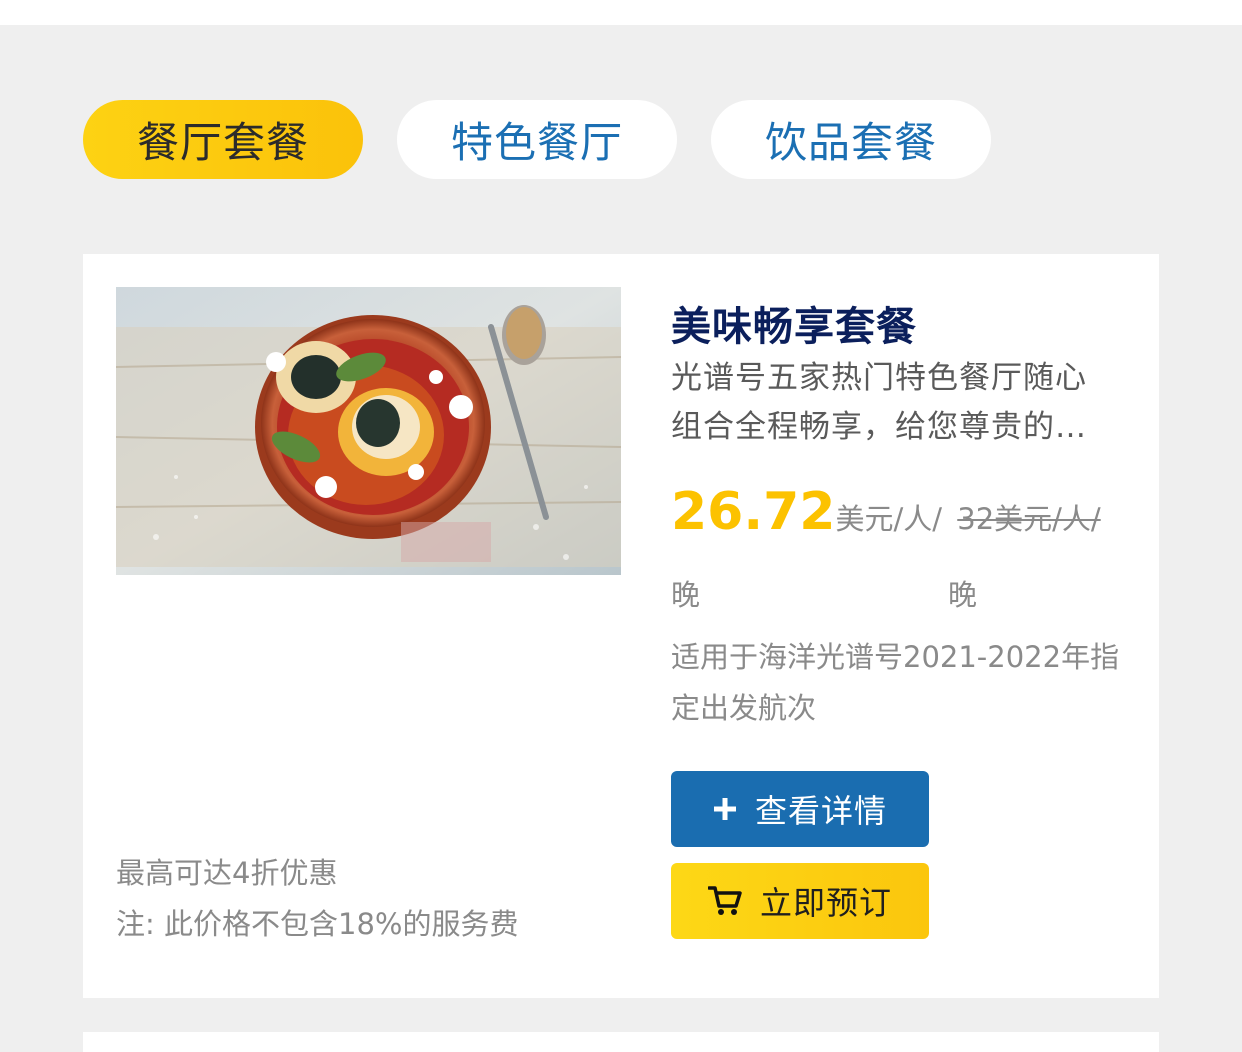 The image size is (1242, 1052). I want to click on applicability-note: 适用于海洋光谱号2021-2022年指定出发航次, so click(895, 682).